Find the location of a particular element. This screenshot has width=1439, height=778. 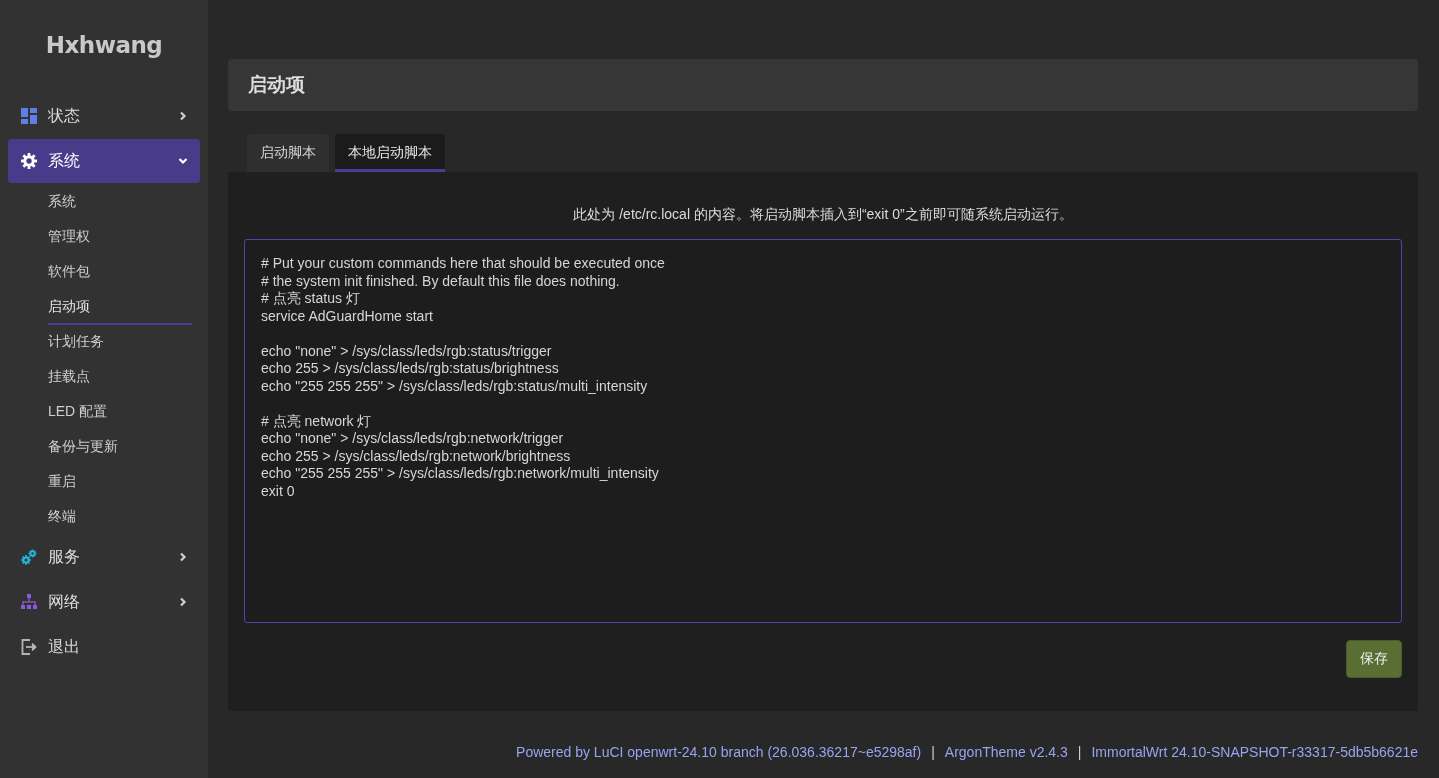

nav-subitem: 启动项 is located at coordinates (120, 307).